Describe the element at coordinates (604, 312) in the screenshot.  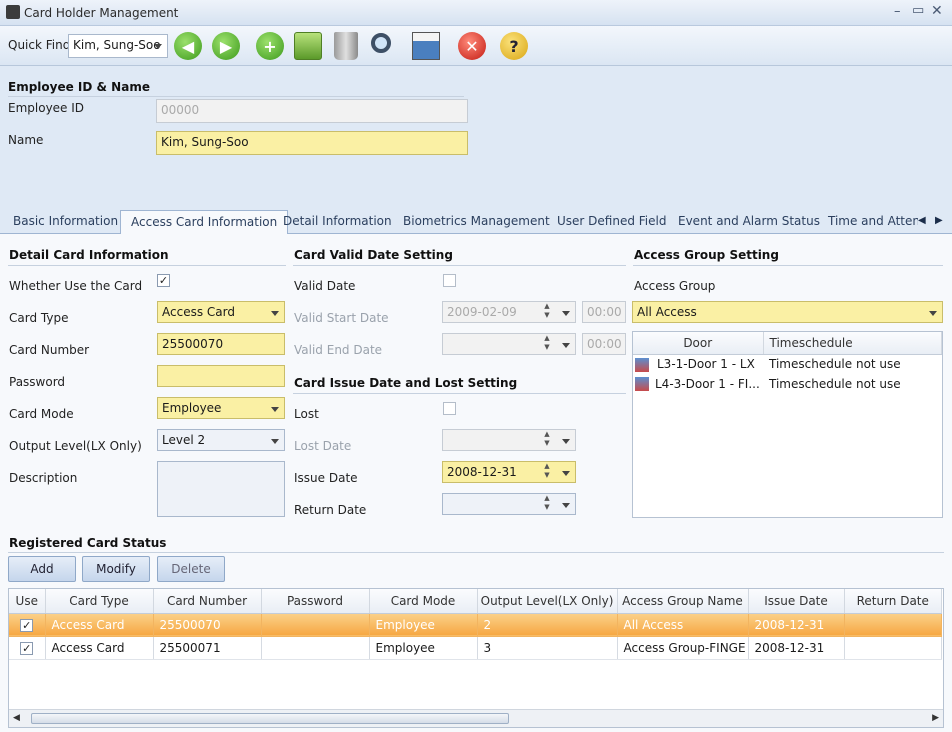
I see `valid-start-time: 00:00` at that location.